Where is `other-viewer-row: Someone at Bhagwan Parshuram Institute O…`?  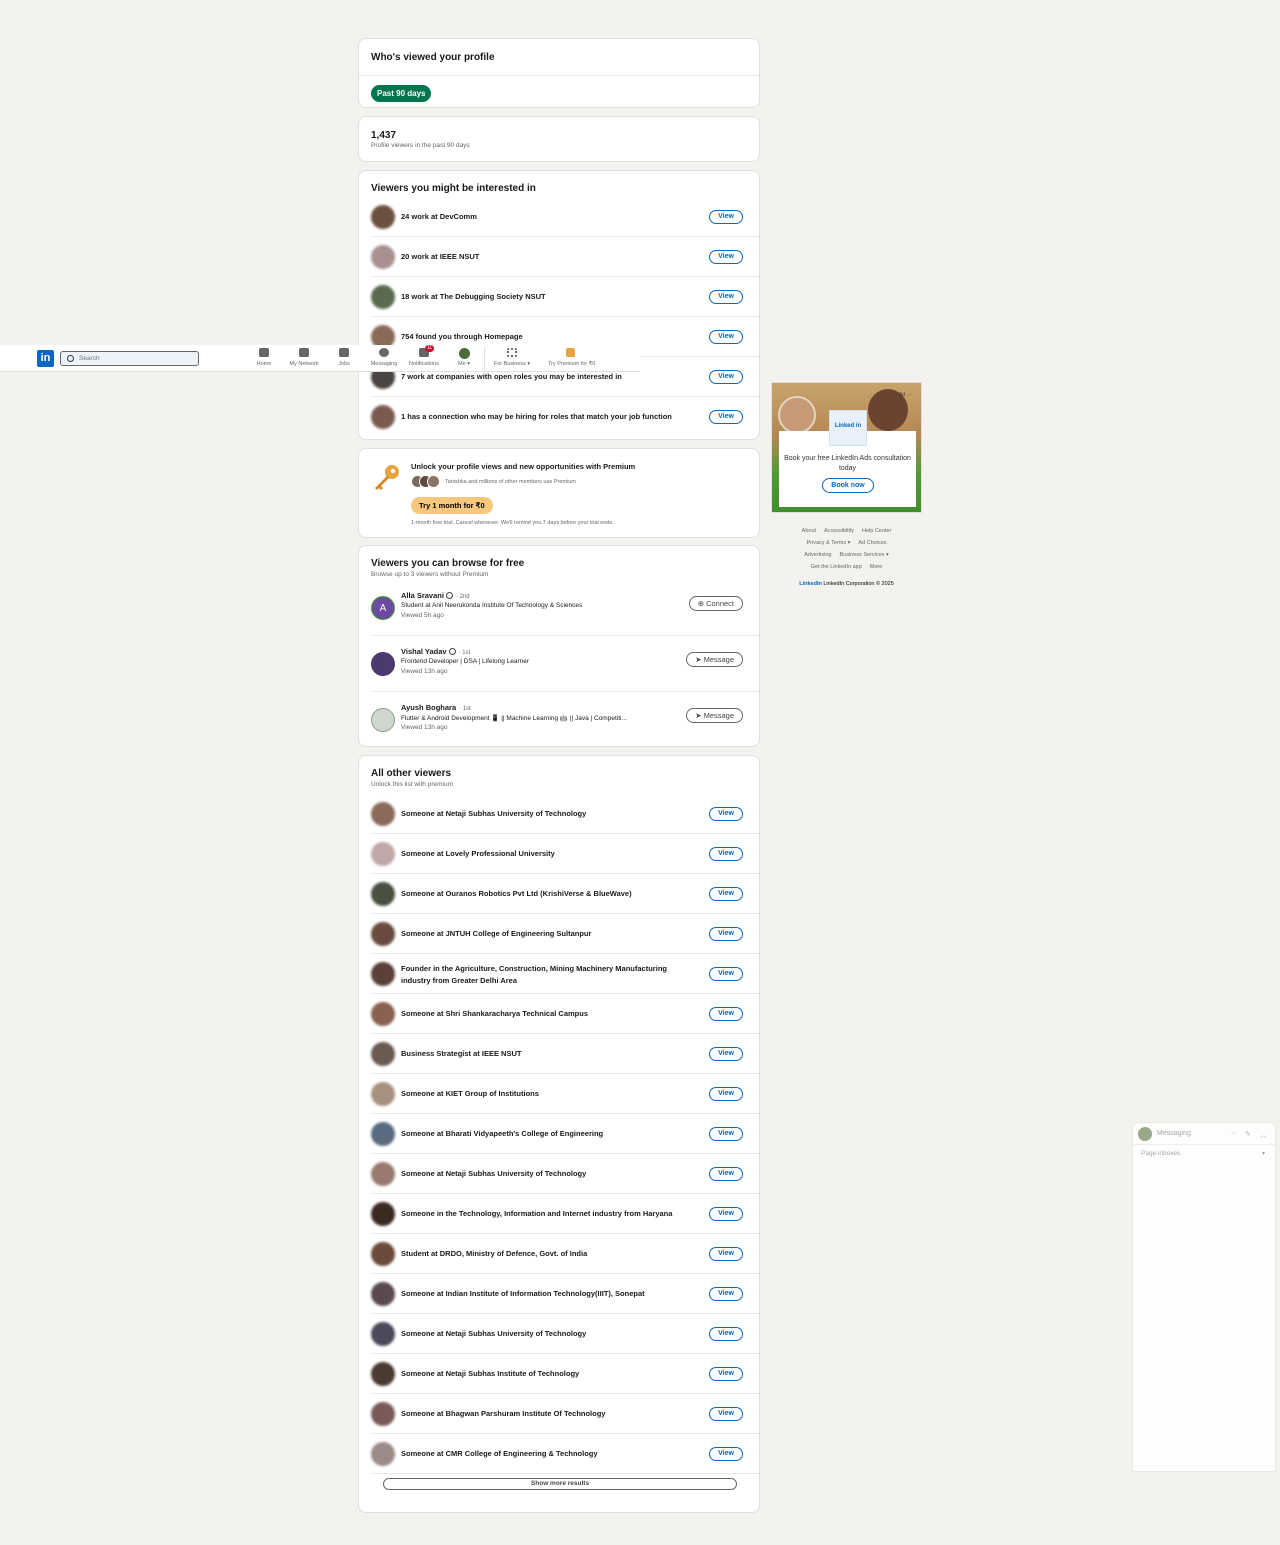
other-viewer-row: Someone at Bhagwan Parshuram Institute O… is located at coordinates (565, 1414).